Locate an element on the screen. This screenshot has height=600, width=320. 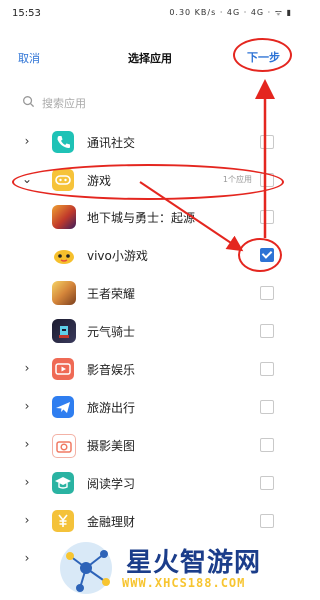
app-row-soul-knight: 元气骑士 is located at coordinates (150, 331).